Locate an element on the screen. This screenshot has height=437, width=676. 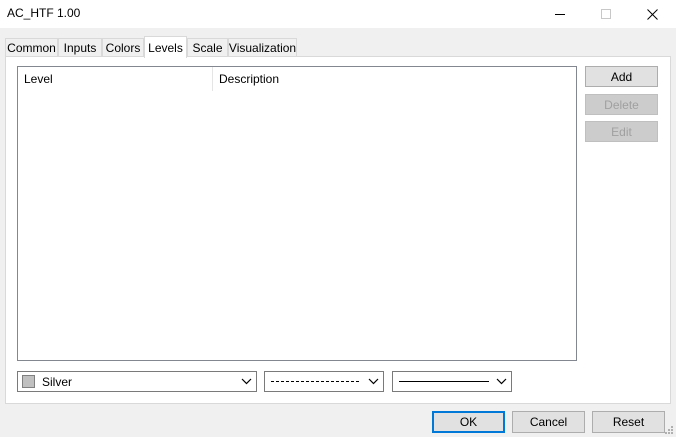
tab-levels: Levels is located at coordinates (165, 47).